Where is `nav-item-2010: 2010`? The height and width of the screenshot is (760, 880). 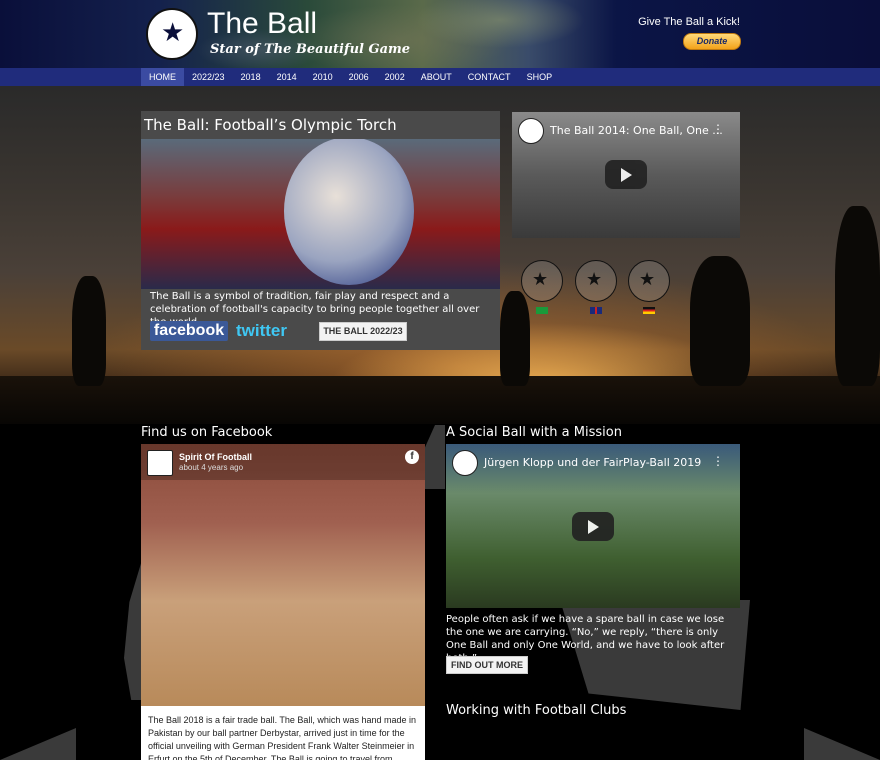 nav-item-2010: 2010 is located at coordinates (323, 77).